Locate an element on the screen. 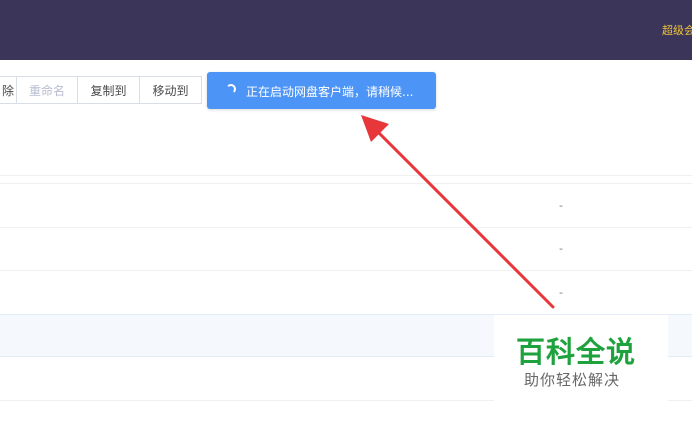  watermark-logo: 百科全说 助你轻松解决 is located at coordinates (581, 369).